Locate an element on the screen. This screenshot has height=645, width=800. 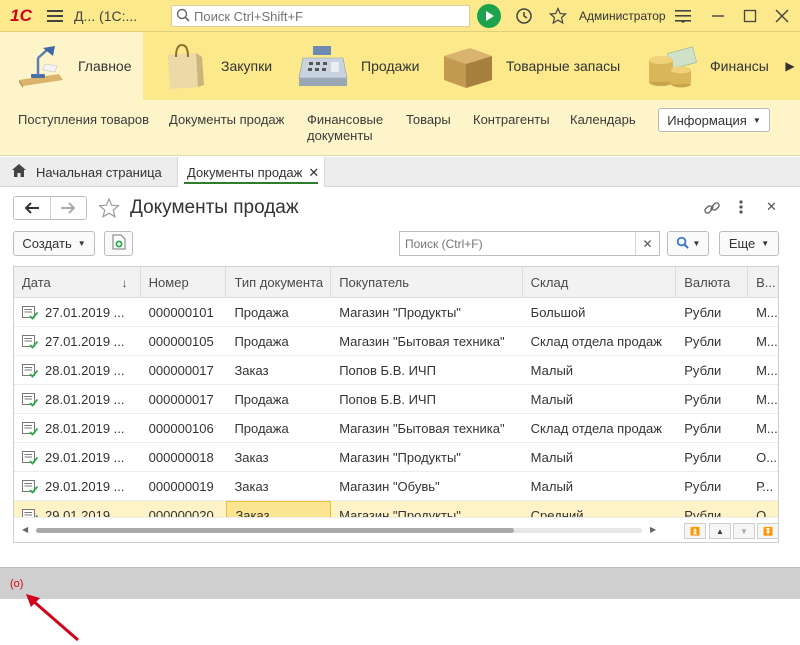
cell-warehouse: Большой is located at coordinates (600, 312).